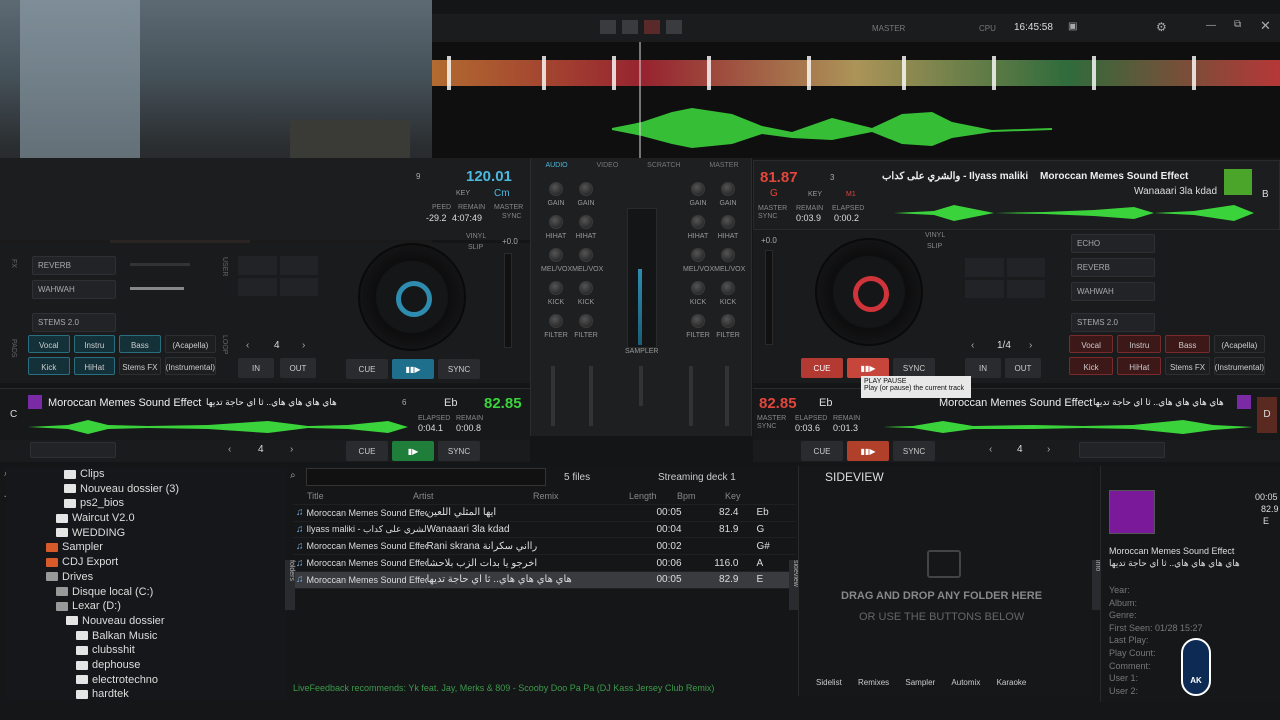  I want to click on tree-item: ps2_bios, so click(146, 504).